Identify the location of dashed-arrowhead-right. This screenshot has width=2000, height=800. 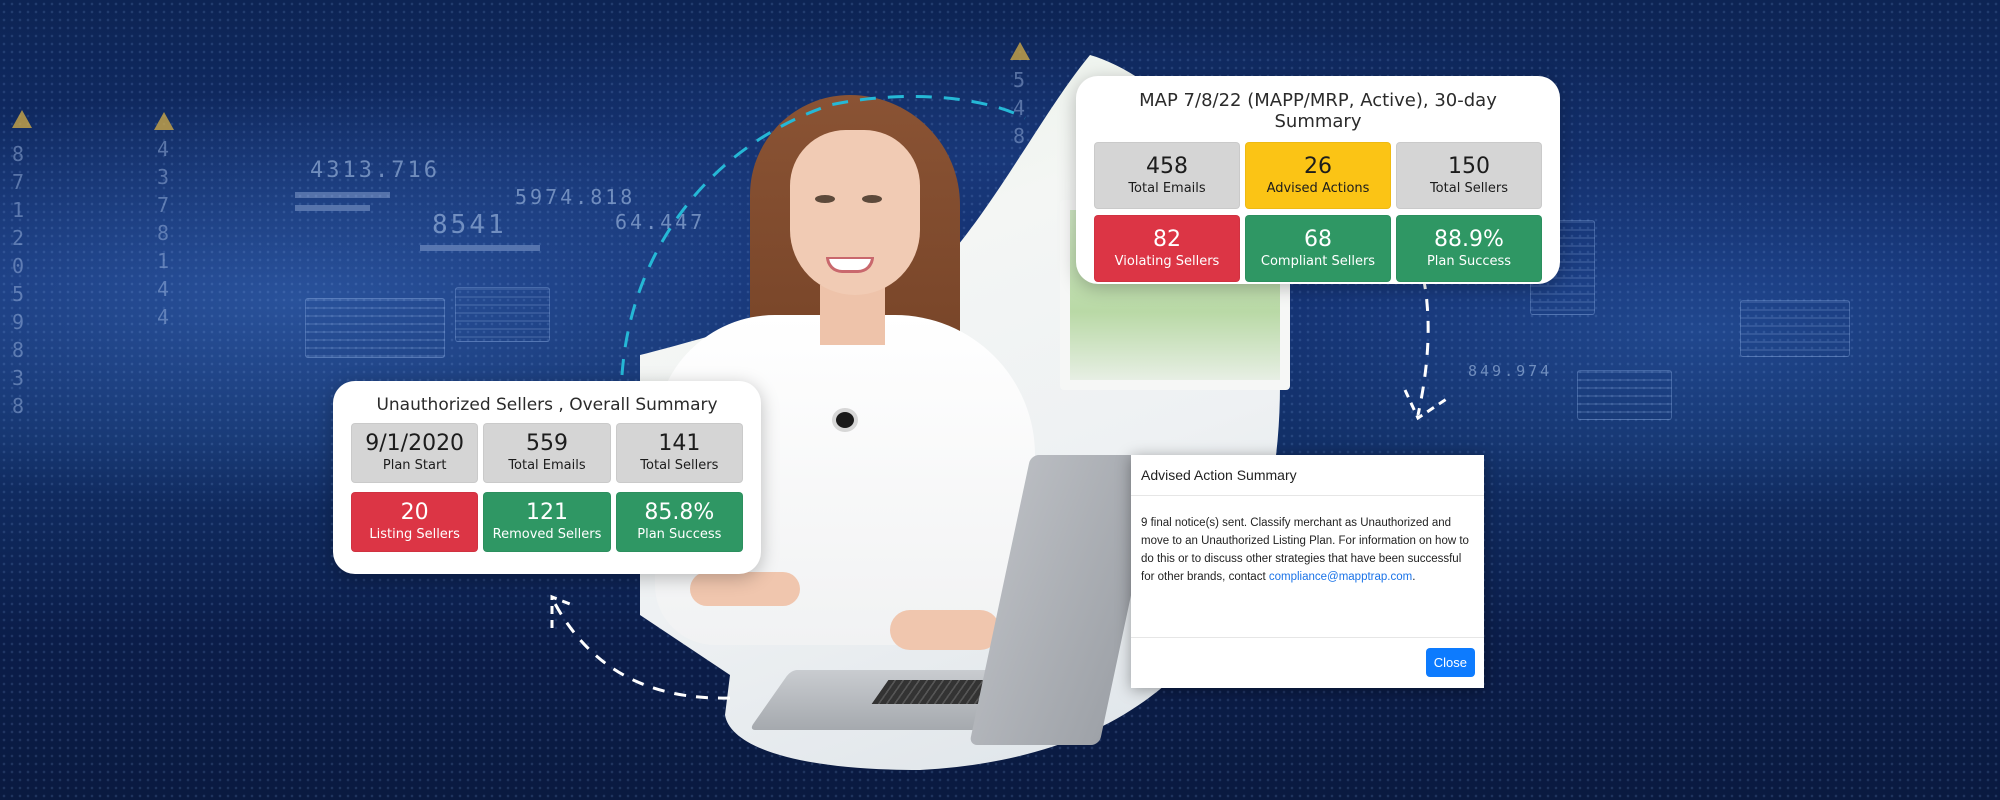
(1426, 405).